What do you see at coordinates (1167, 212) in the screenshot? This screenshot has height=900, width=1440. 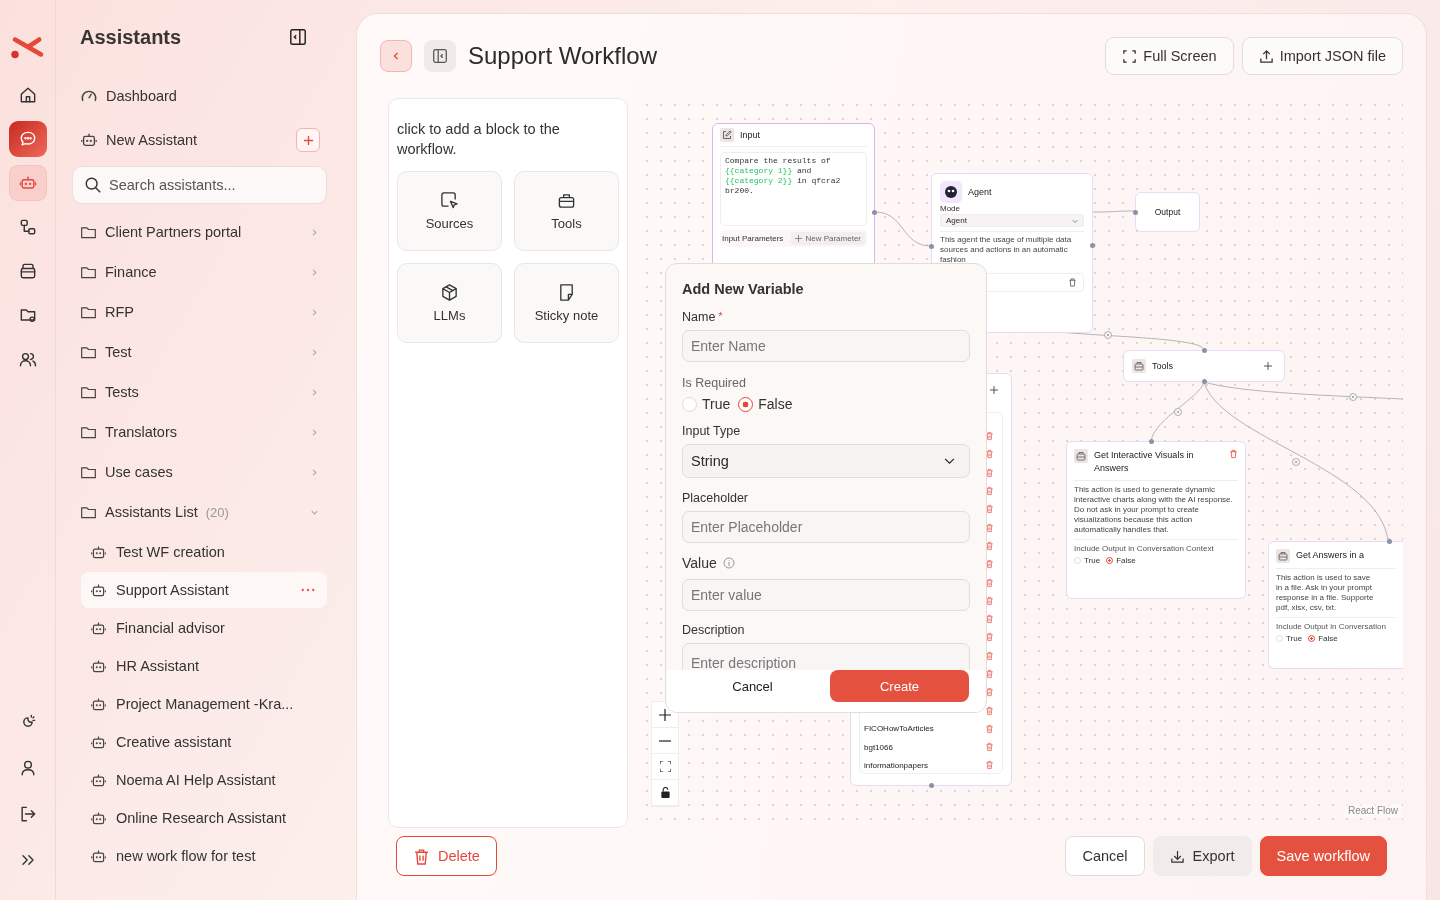 I see `output-node: Output` at bounding box center [1167, 212].